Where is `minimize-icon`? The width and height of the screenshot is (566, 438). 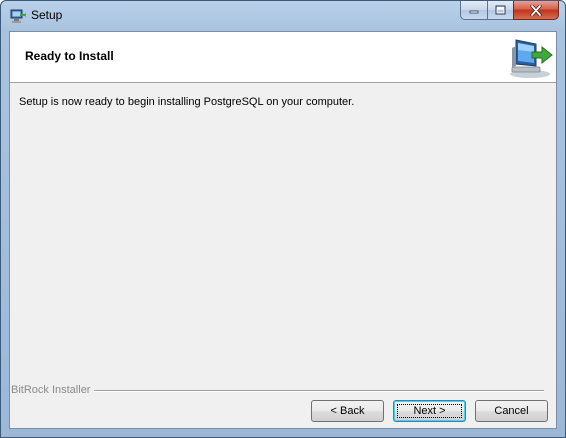 minimize-icon is located at coordinates (474, 12).